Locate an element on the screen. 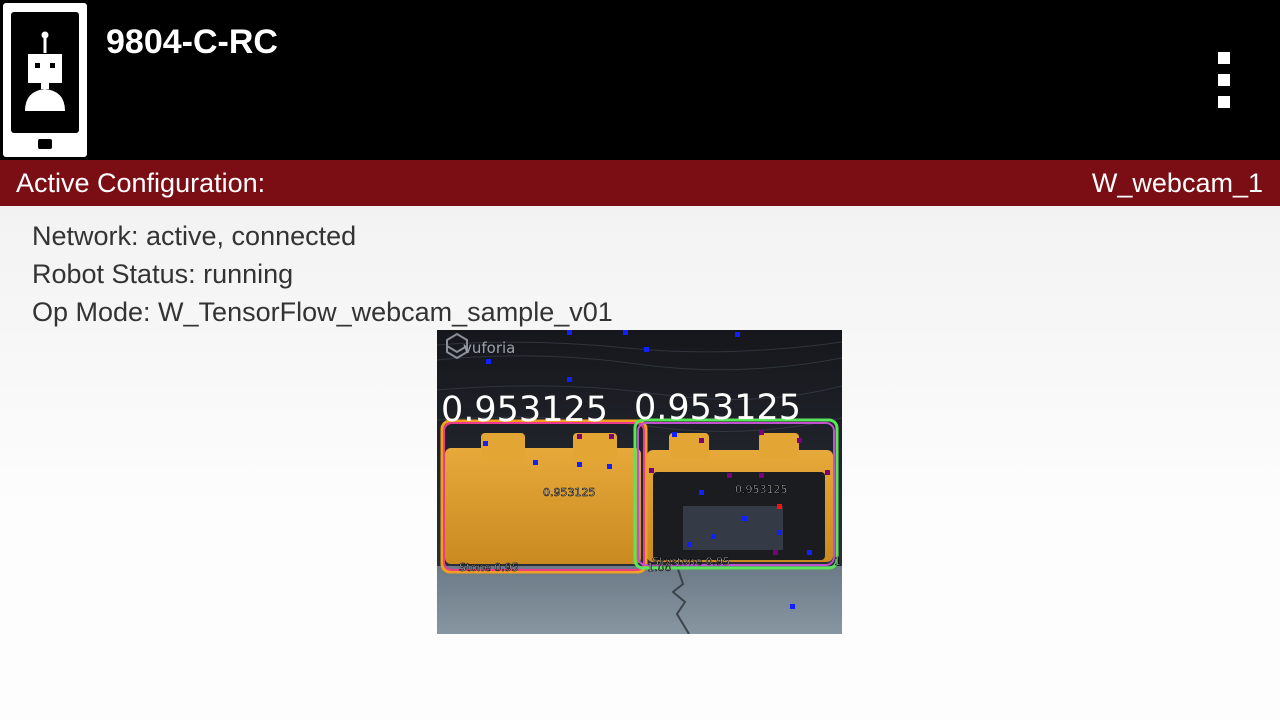  active-configuration-bar: Active Configuration: W_webcam_1 is located at coordinates (640, 183).